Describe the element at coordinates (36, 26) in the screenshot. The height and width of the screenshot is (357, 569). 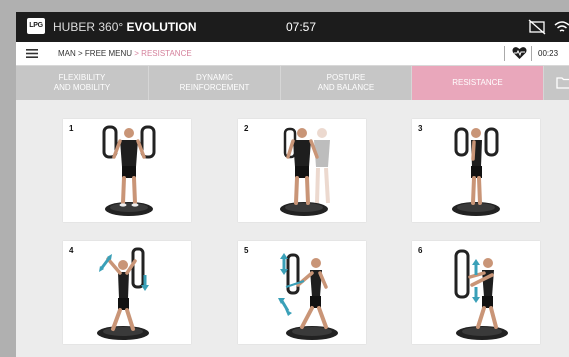
I see `lpg-logo: LPG` at that location.